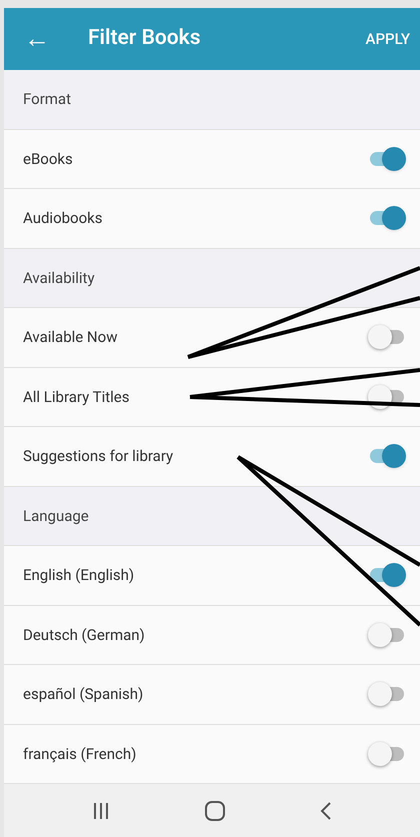 Image resolution: width=420 pixels, height=837 pixels. Describe the element at coordinates (212, 397) in the screenshot. I see `filter-row: All Library Titles` at that location.